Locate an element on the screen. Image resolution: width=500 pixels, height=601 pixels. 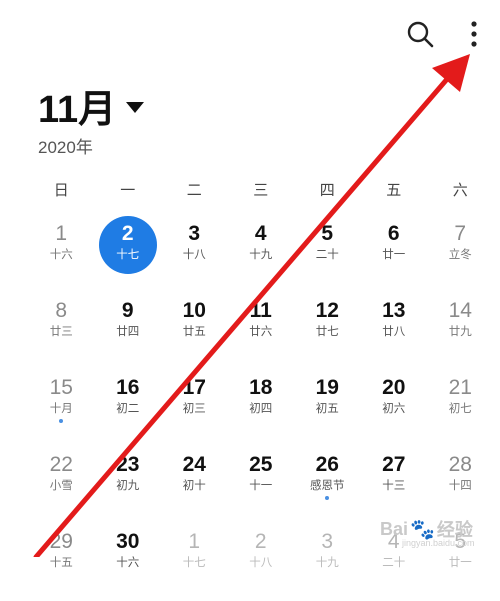
lunar-date: 十四 is located at coordinates (460, 486).